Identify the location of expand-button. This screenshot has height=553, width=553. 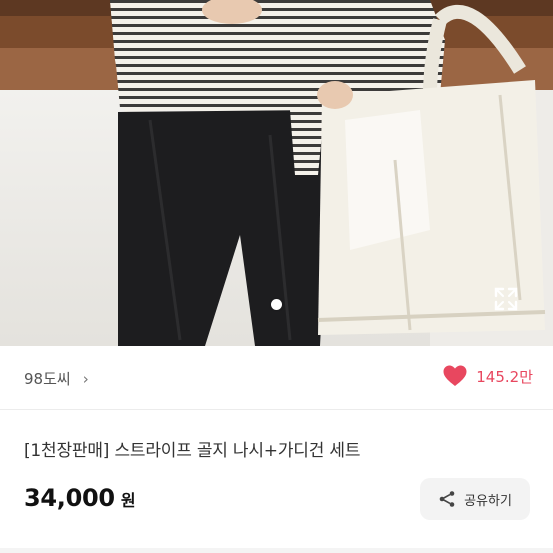
(509, 302).